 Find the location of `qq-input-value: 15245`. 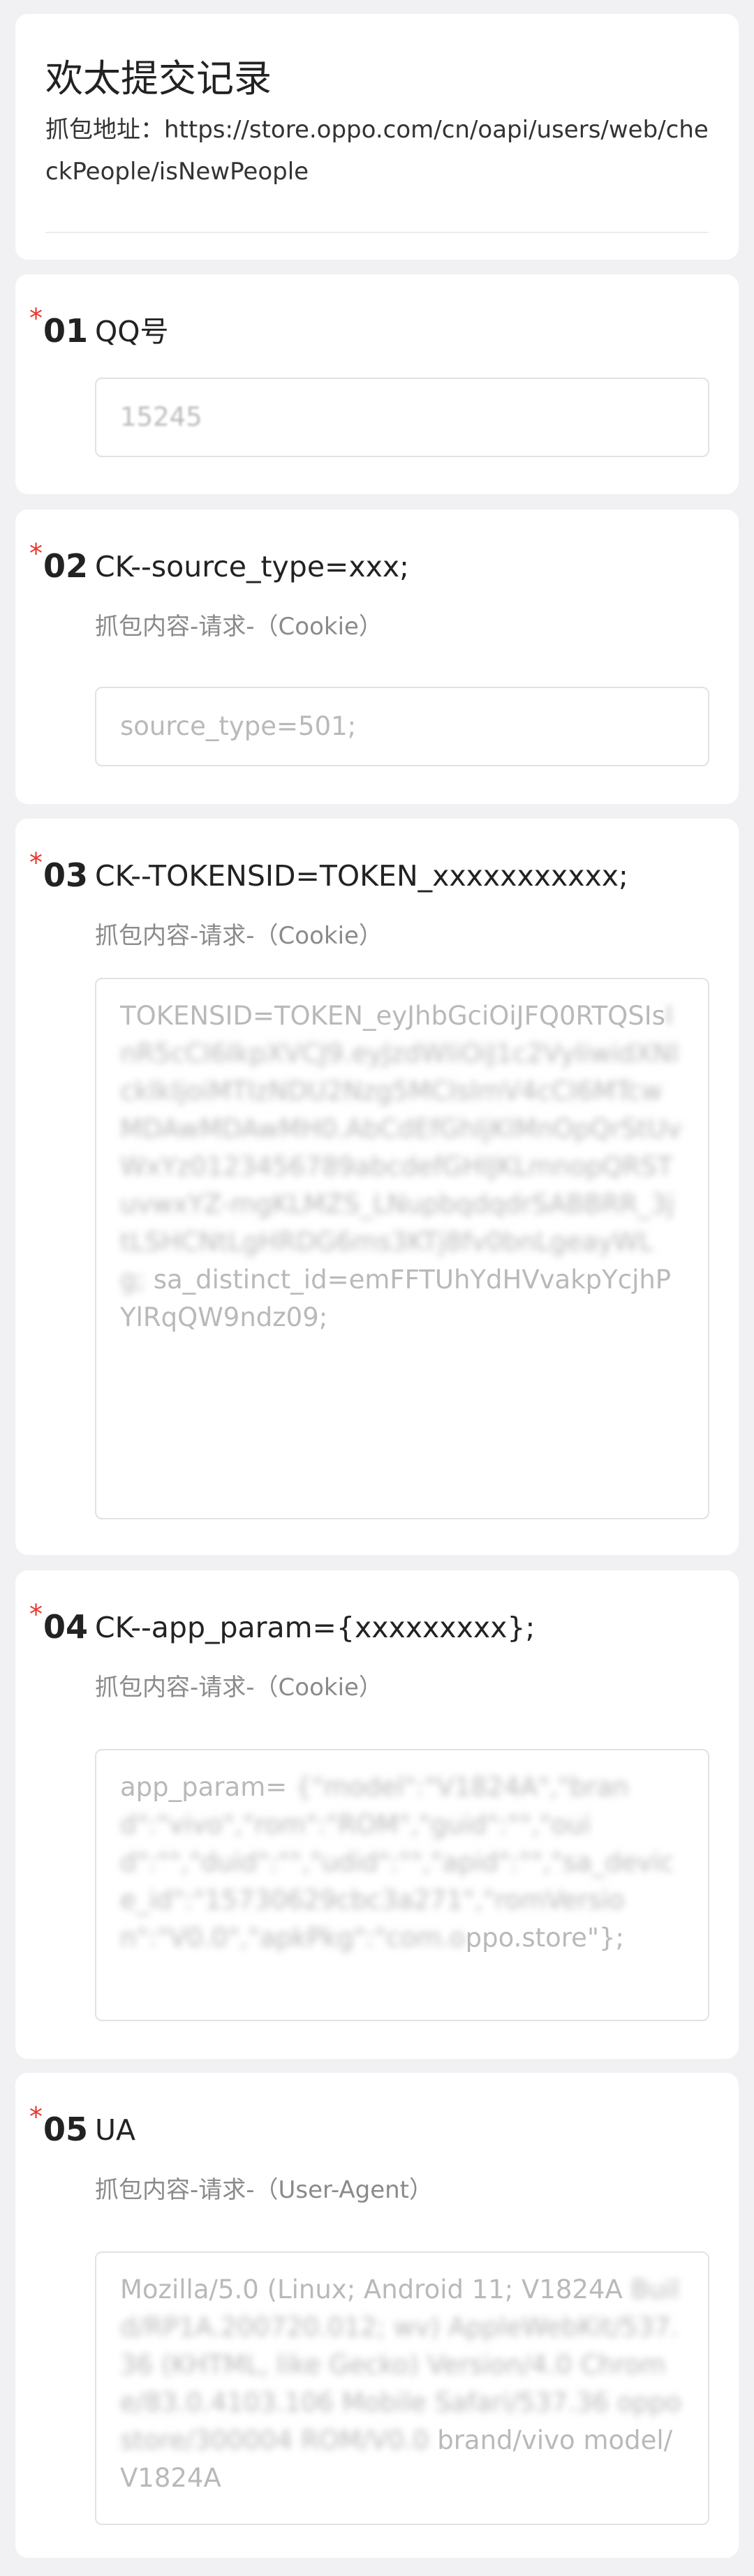

qq-input-value: 15245 is located at coordinates (161, 417).